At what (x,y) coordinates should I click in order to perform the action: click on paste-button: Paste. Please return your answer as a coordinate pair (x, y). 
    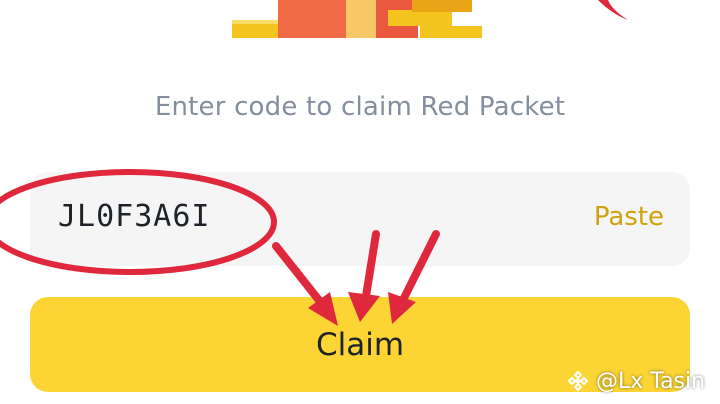
    Looking at the image, I should click on (629, 217).